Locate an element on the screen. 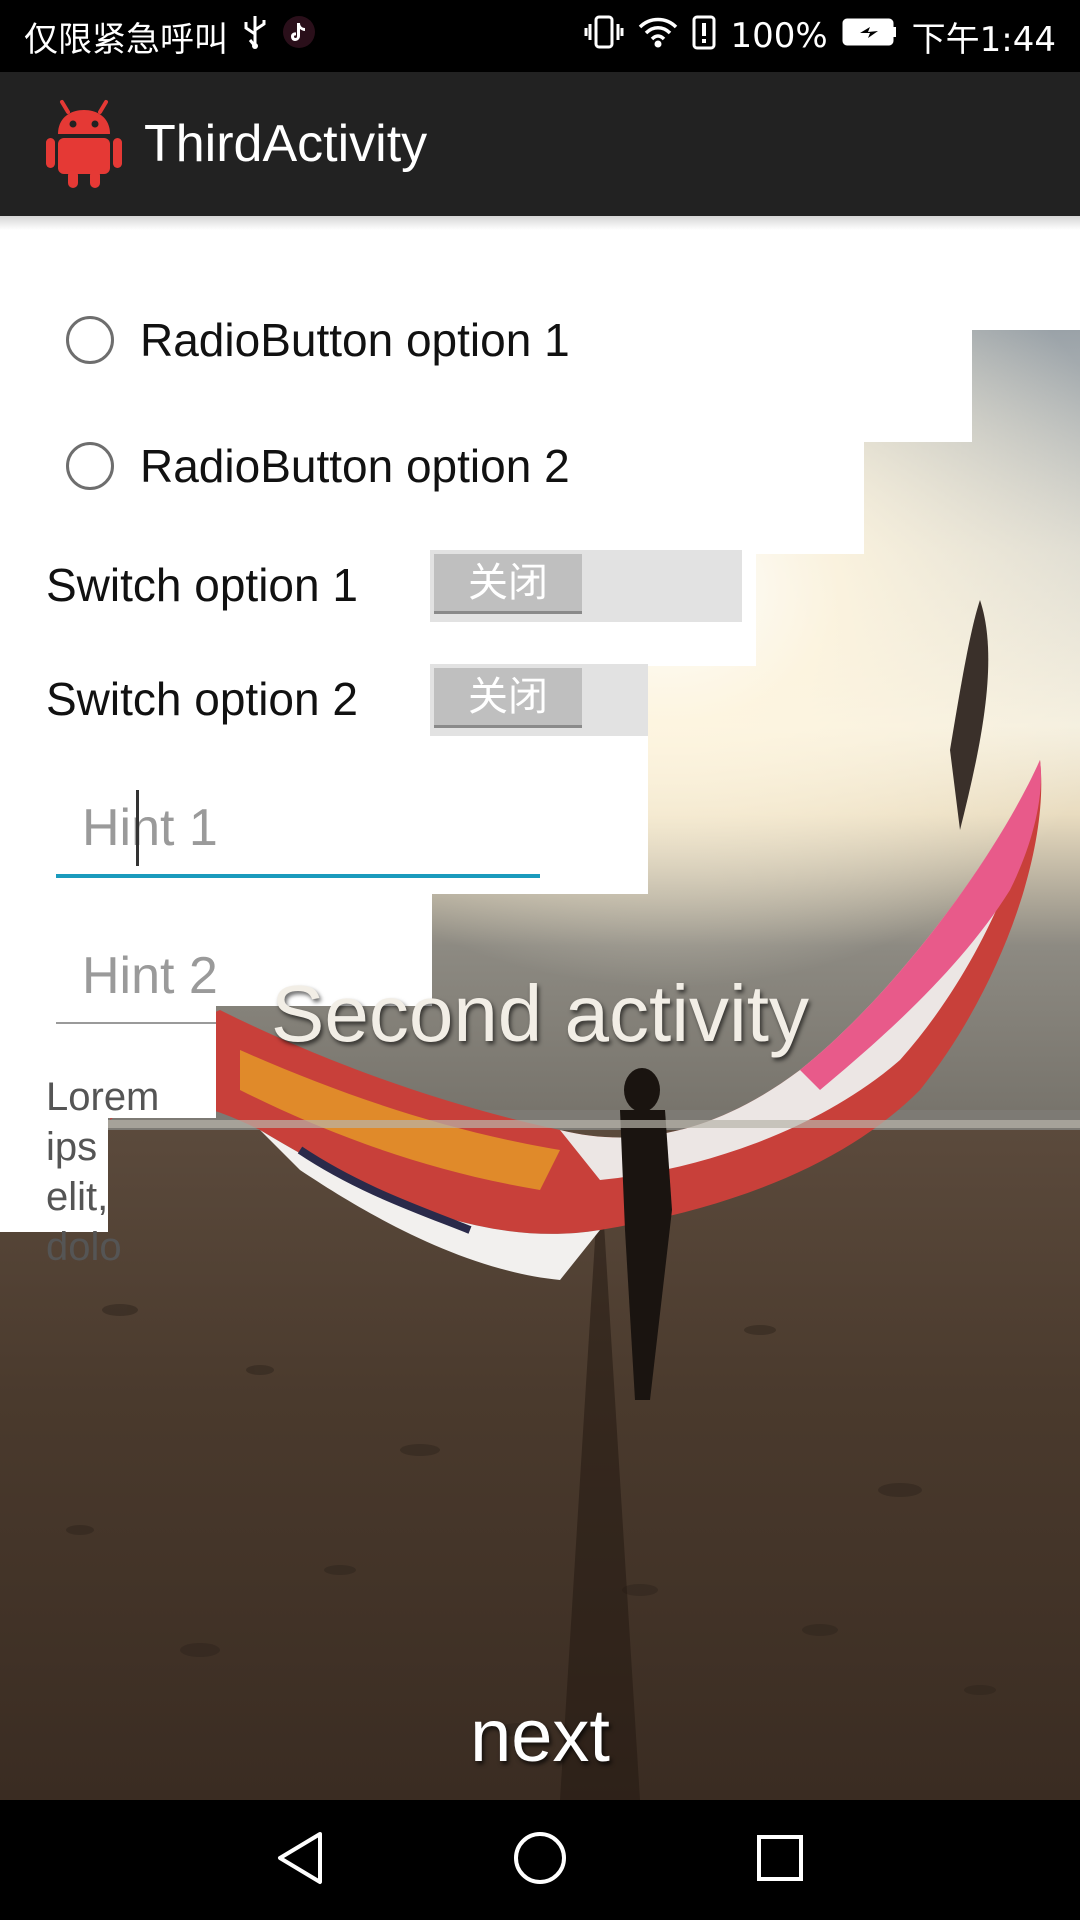  next-button: next is located at coordinates (540, 1736).